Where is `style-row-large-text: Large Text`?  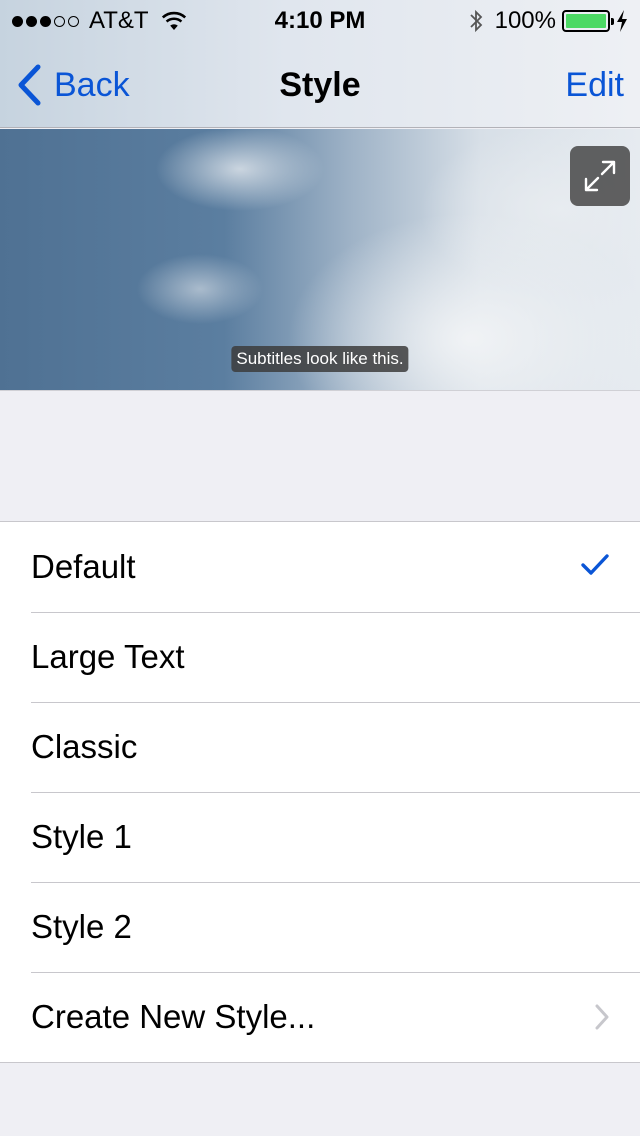 style-row-large-text: Large Text is located at coordinates (320, 657).